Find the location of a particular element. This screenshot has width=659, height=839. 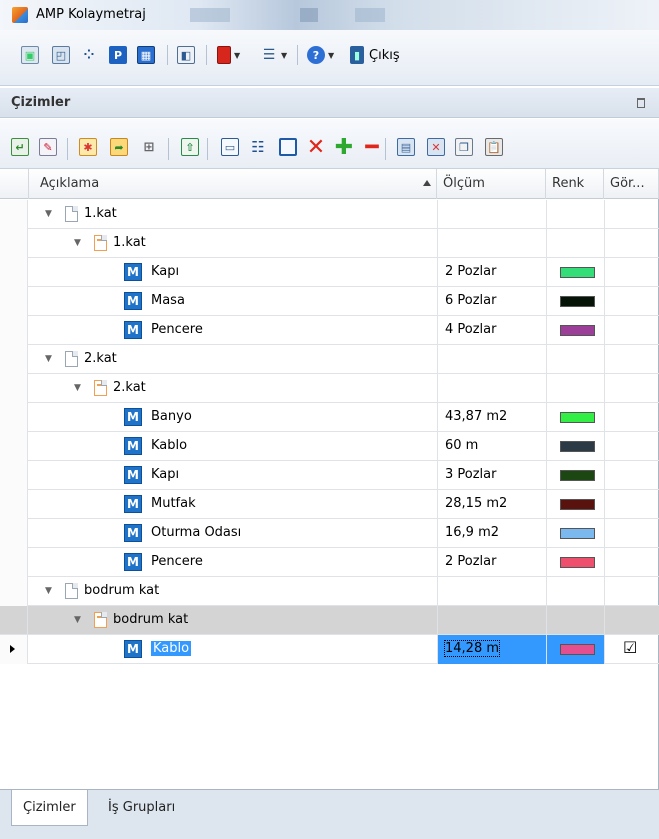

table-row: M Banyo 43,87 m2 is located at coordinates (329, 417).